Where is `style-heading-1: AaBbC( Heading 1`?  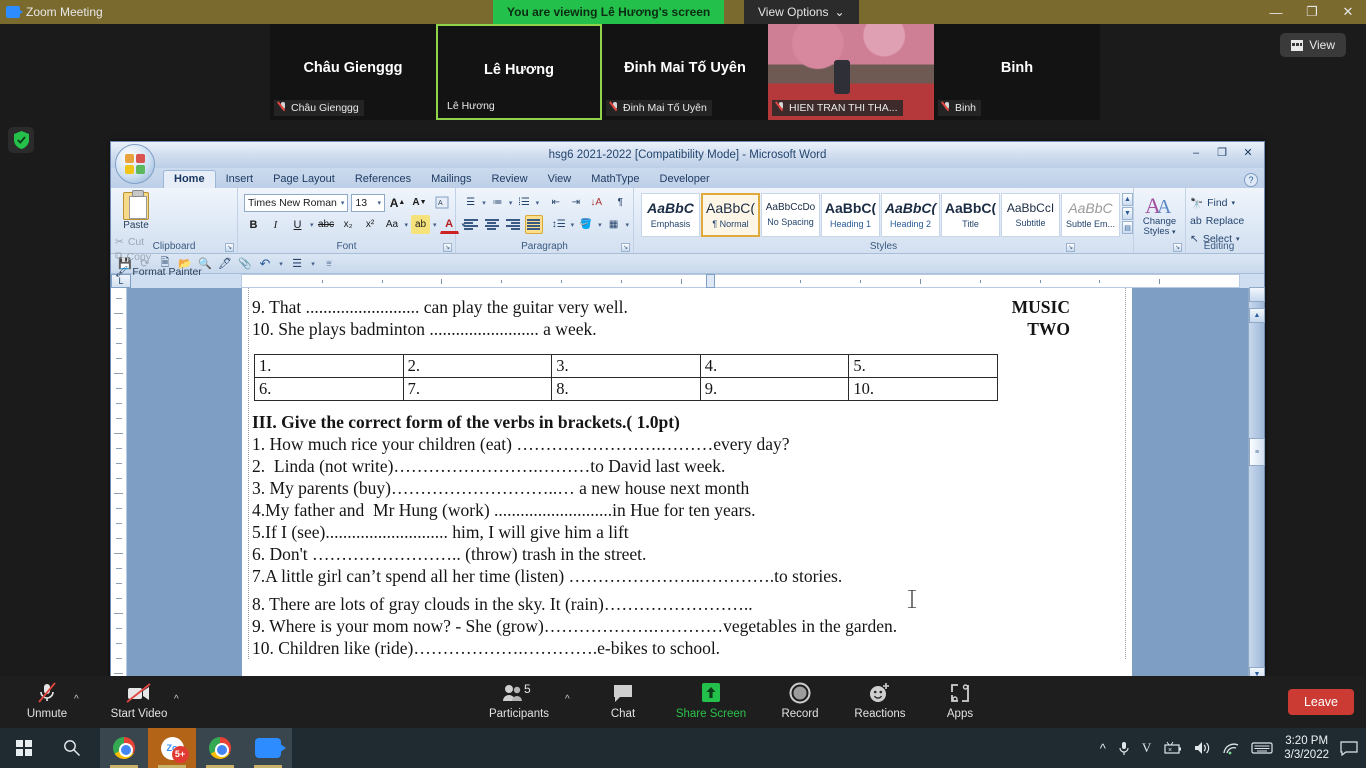 style-heading-1: AaBbC( Heading 1 is located at coordinates (850, 215).